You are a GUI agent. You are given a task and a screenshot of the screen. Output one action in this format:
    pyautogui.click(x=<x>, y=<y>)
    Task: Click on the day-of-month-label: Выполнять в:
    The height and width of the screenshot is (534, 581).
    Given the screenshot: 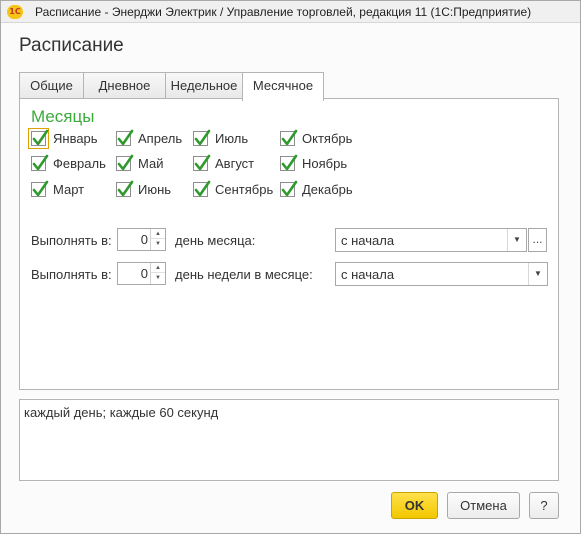 What is the action you would take?
    pyautogui.click(x=71, y=240)
    